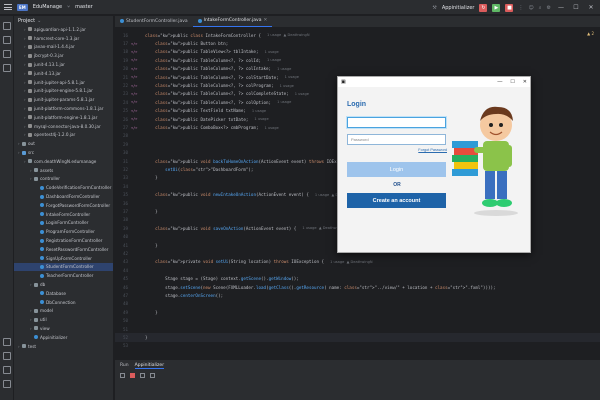 This screenshot has width=600, height=400. Describe the element at coordinates (63, 20) in the screenshot. I see `project-panel-header: Project ⌄` at that location.